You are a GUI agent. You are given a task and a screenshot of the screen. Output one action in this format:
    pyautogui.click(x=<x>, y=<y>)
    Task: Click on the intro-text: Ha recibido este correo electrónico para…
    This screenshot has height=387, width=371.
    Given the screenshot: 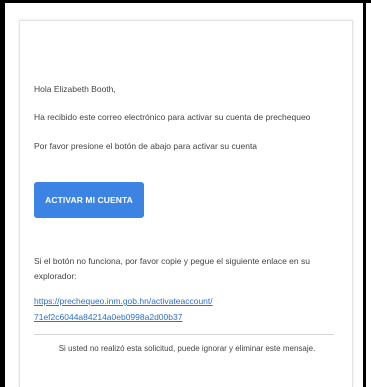 What is the action you would take?
    pyautogui.click(x=172, y=117)
    